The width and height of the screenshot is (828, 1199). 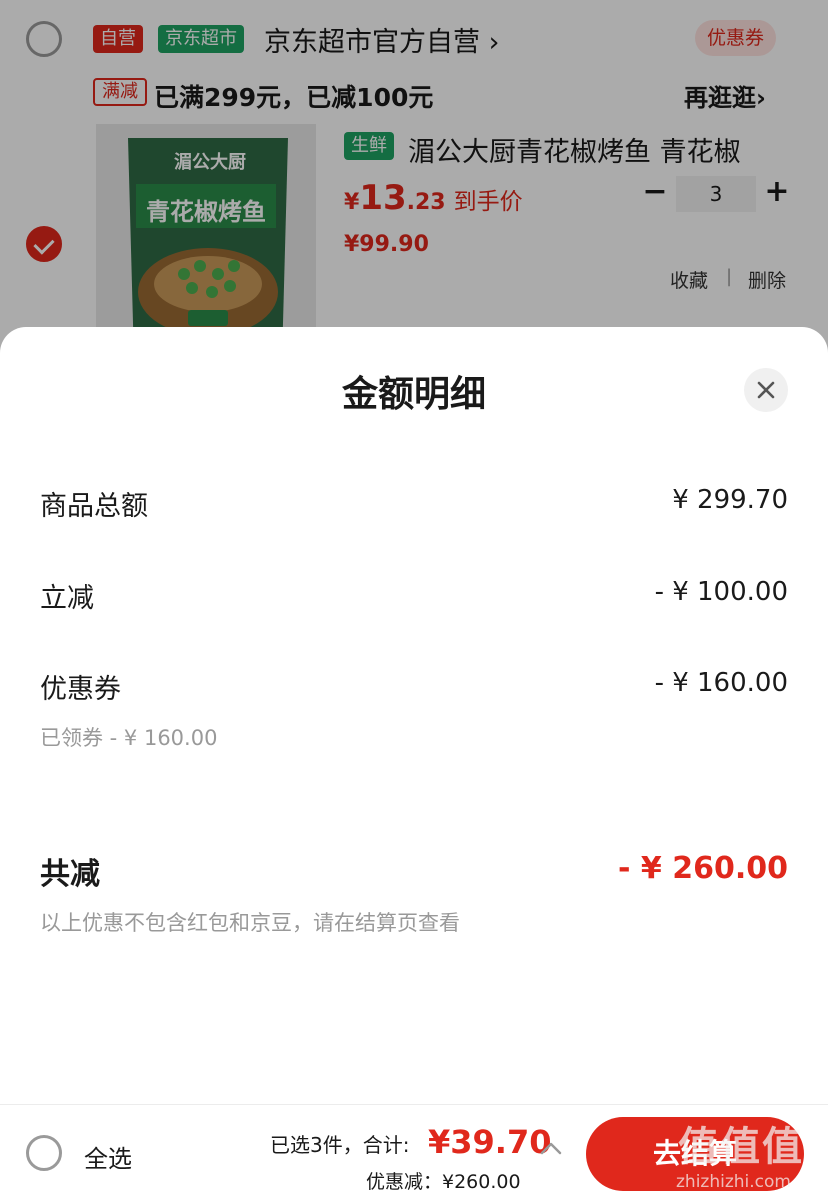 What do you see at coordinates (721, 683) in the screenshot?
I see `coupon-value: - ¥ 160.00` at bounding box center [721, 683].